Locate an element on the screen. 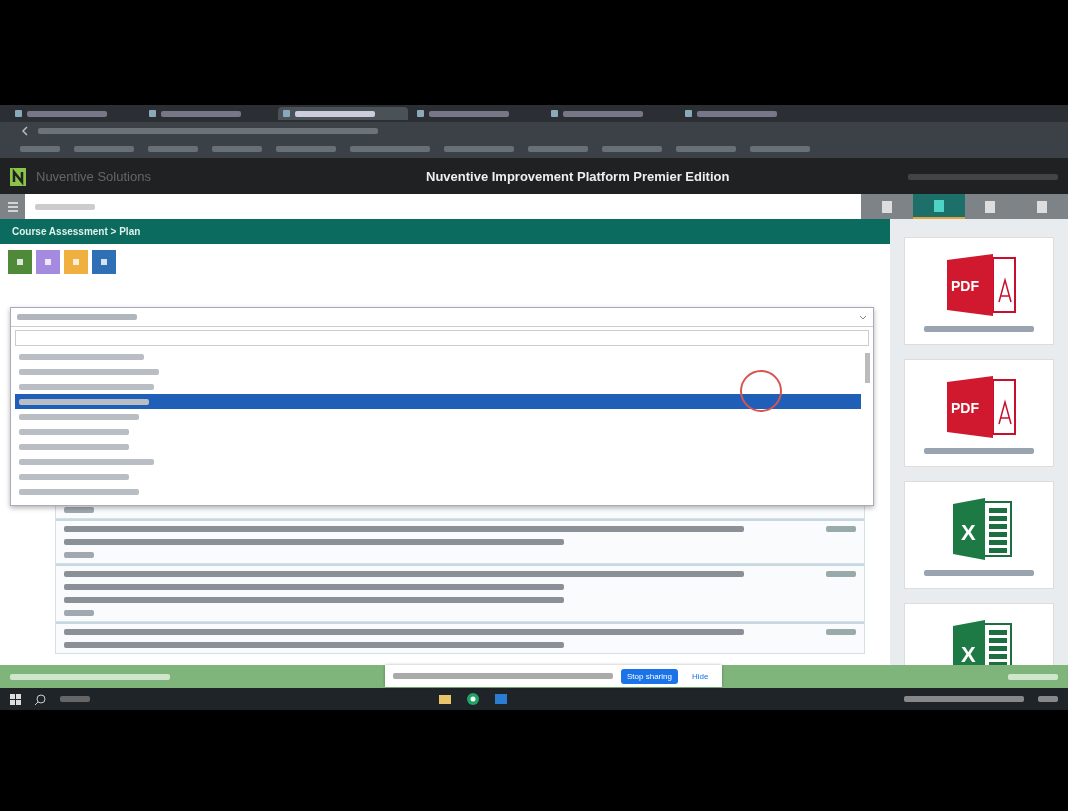 This screenshot has width=1068, height=811. dropdown-item is located at coordinates (438, 401).